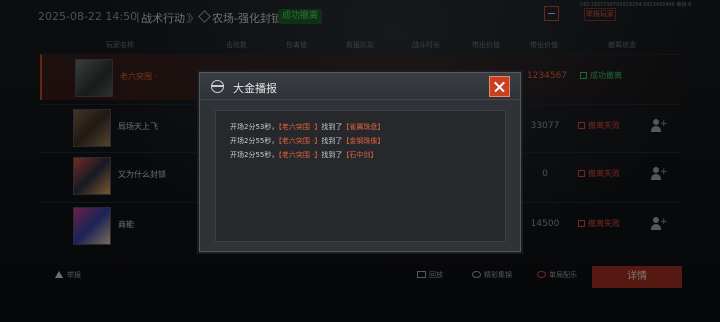 This screenshot has width=720, height=322. I want to click on broadcast-message: 开场2分55秒，【老六突围 ·】找到了【金钢珠像】, so click(307, 141).